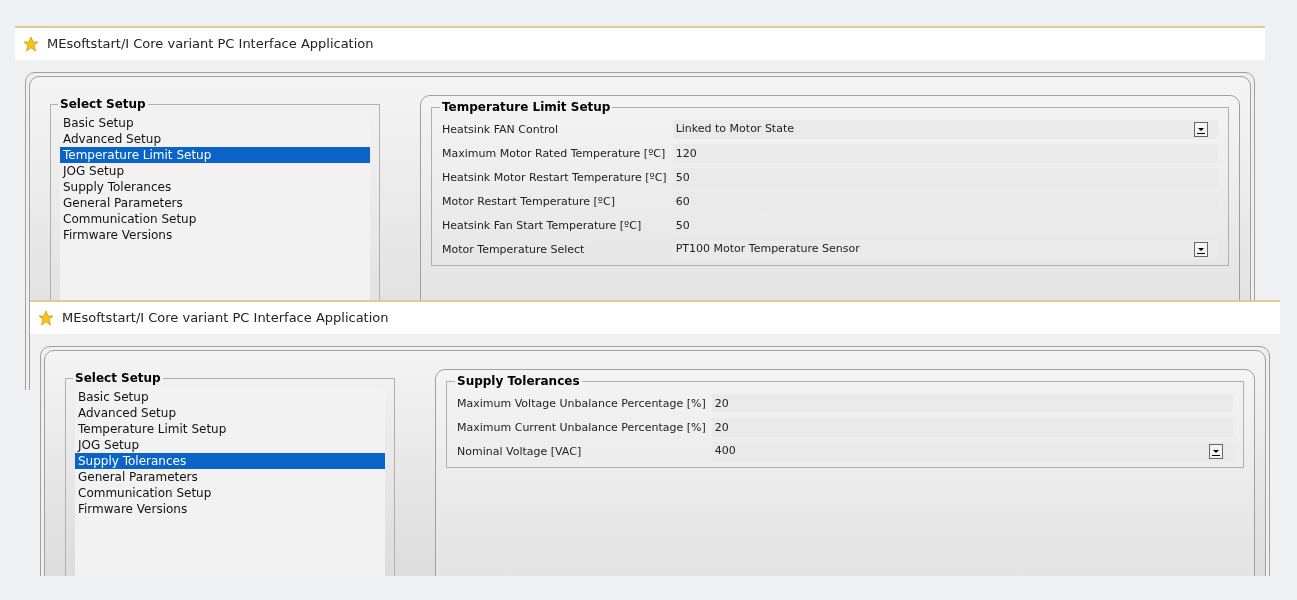 This screenshot has height=600, width=1297. Describe the element at coordinates (501, 130) in the screenshot. I see `field-label: Heatsink FAN Control` at that location.